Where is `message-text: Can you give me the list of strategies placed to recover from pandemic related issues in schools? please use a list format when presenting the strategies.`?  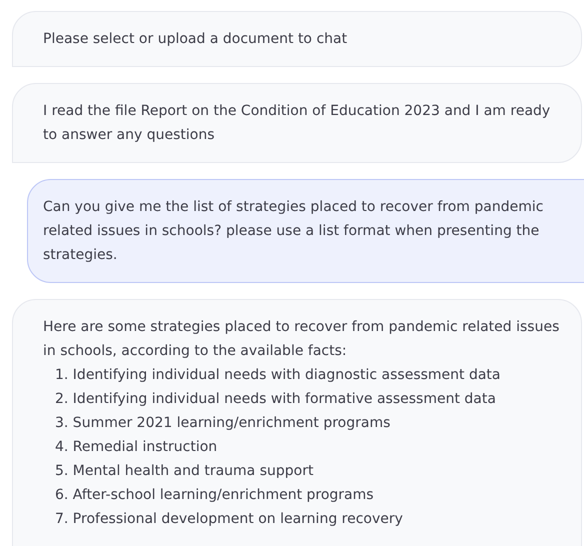
message-text: Can you give me the list of strategies placed to recover from pandemic related issues in schools? please use a list format when presenting the strategies. is located at coordinates (293, 231).